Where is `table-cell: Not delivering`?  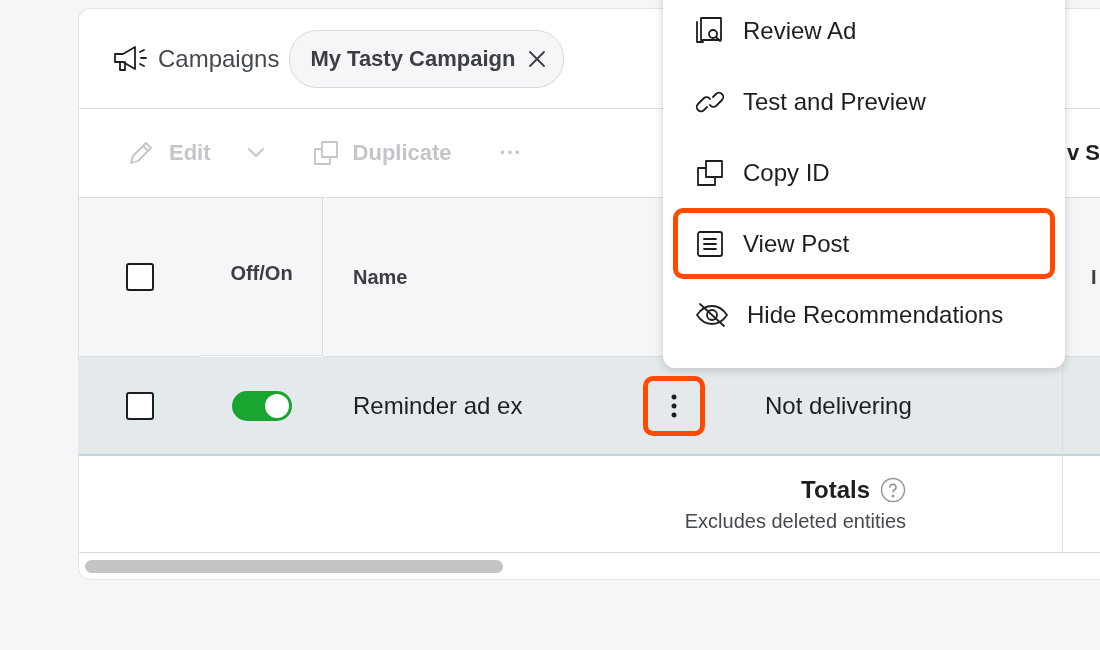
table-cell: Not delivering is located at coordinates (838, 405).